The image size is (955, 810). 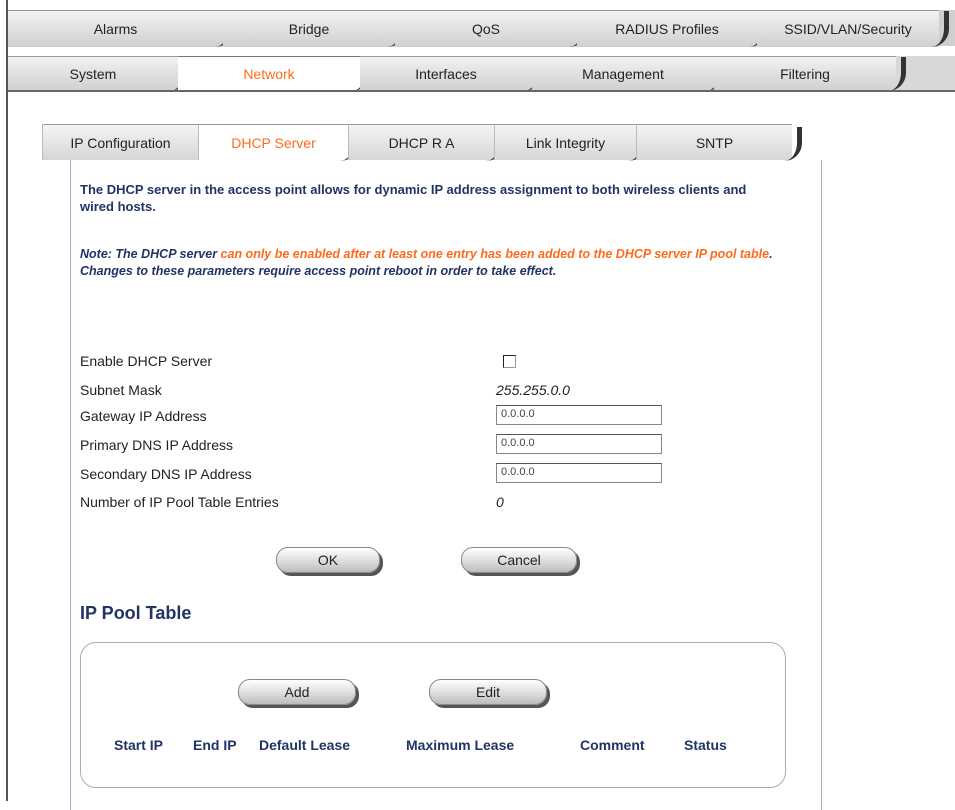 I want to click on add-button: Add, so click(x=297, y=692).